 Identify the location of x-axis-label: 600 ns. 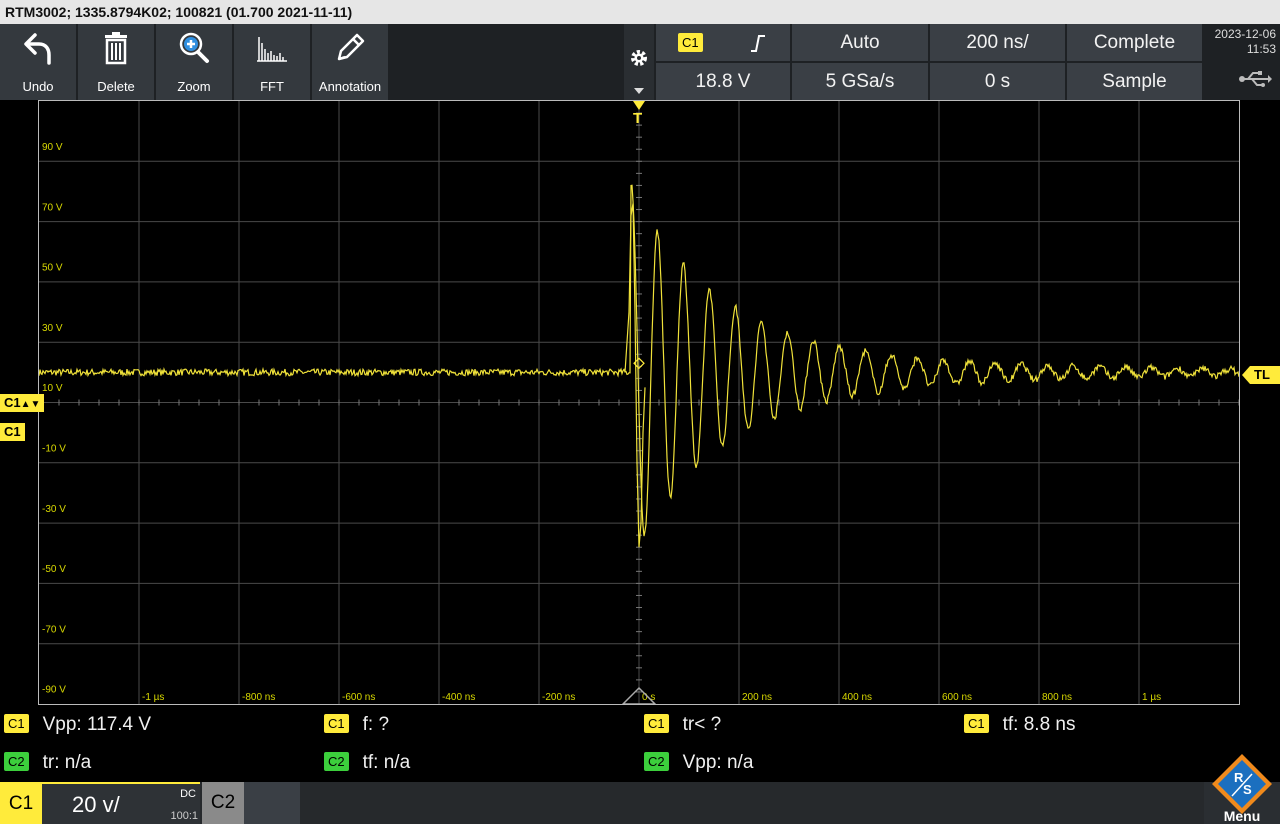
(957, 697).